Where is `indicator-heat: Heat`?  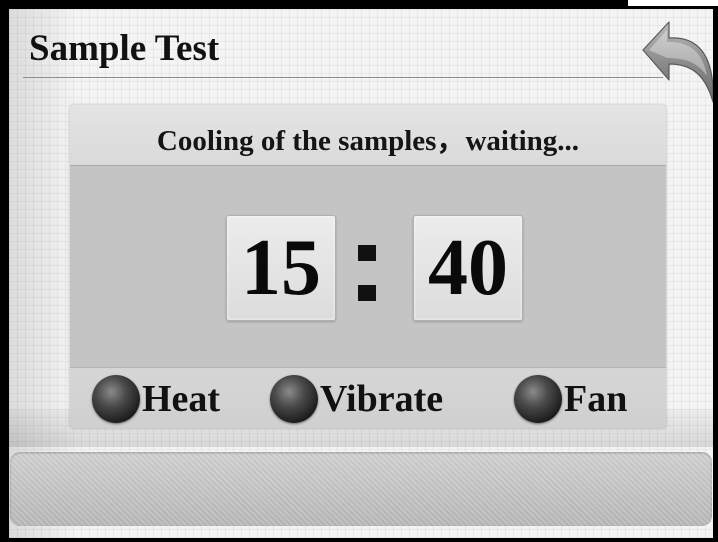 indicator-heat: Heat is located at coordinates (156, 398).